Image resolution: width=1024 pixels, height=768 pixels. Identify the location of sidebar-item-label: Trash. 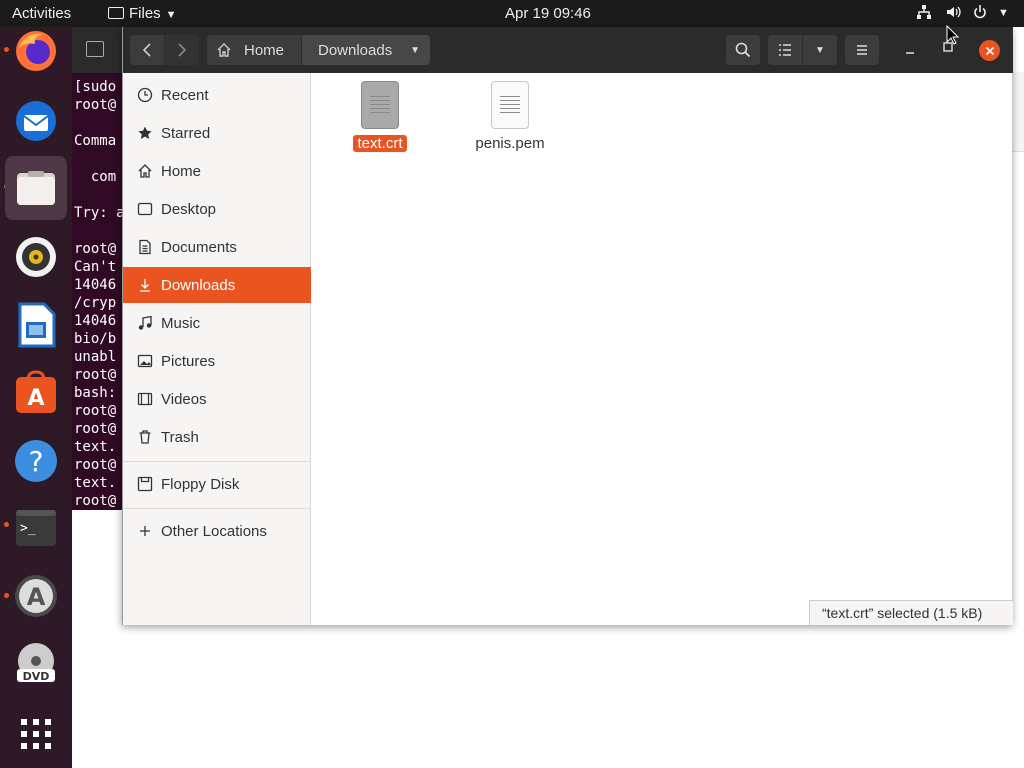
(180, 437).